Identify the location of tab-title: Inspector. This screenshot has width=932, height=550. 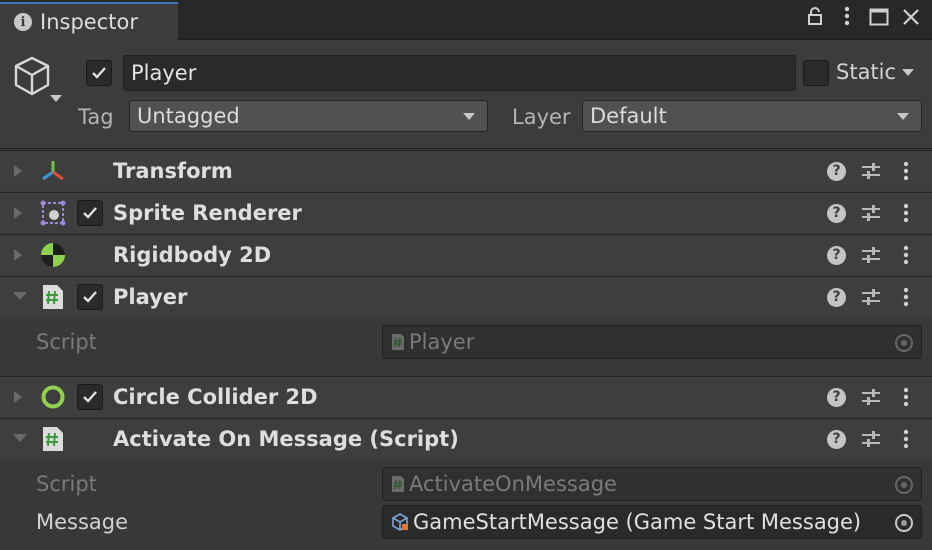
(89, 22).